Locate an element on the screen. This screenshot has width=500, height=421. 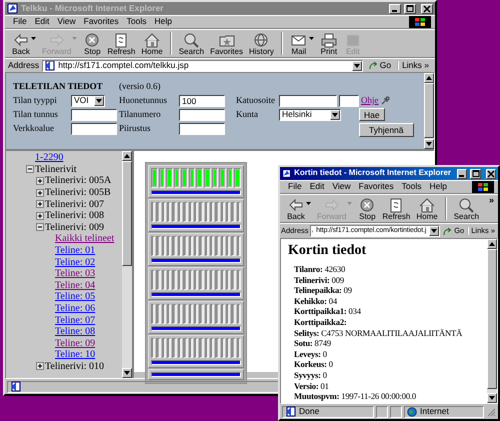
field-label: Katuosoite is located at coordinates (256, 101).